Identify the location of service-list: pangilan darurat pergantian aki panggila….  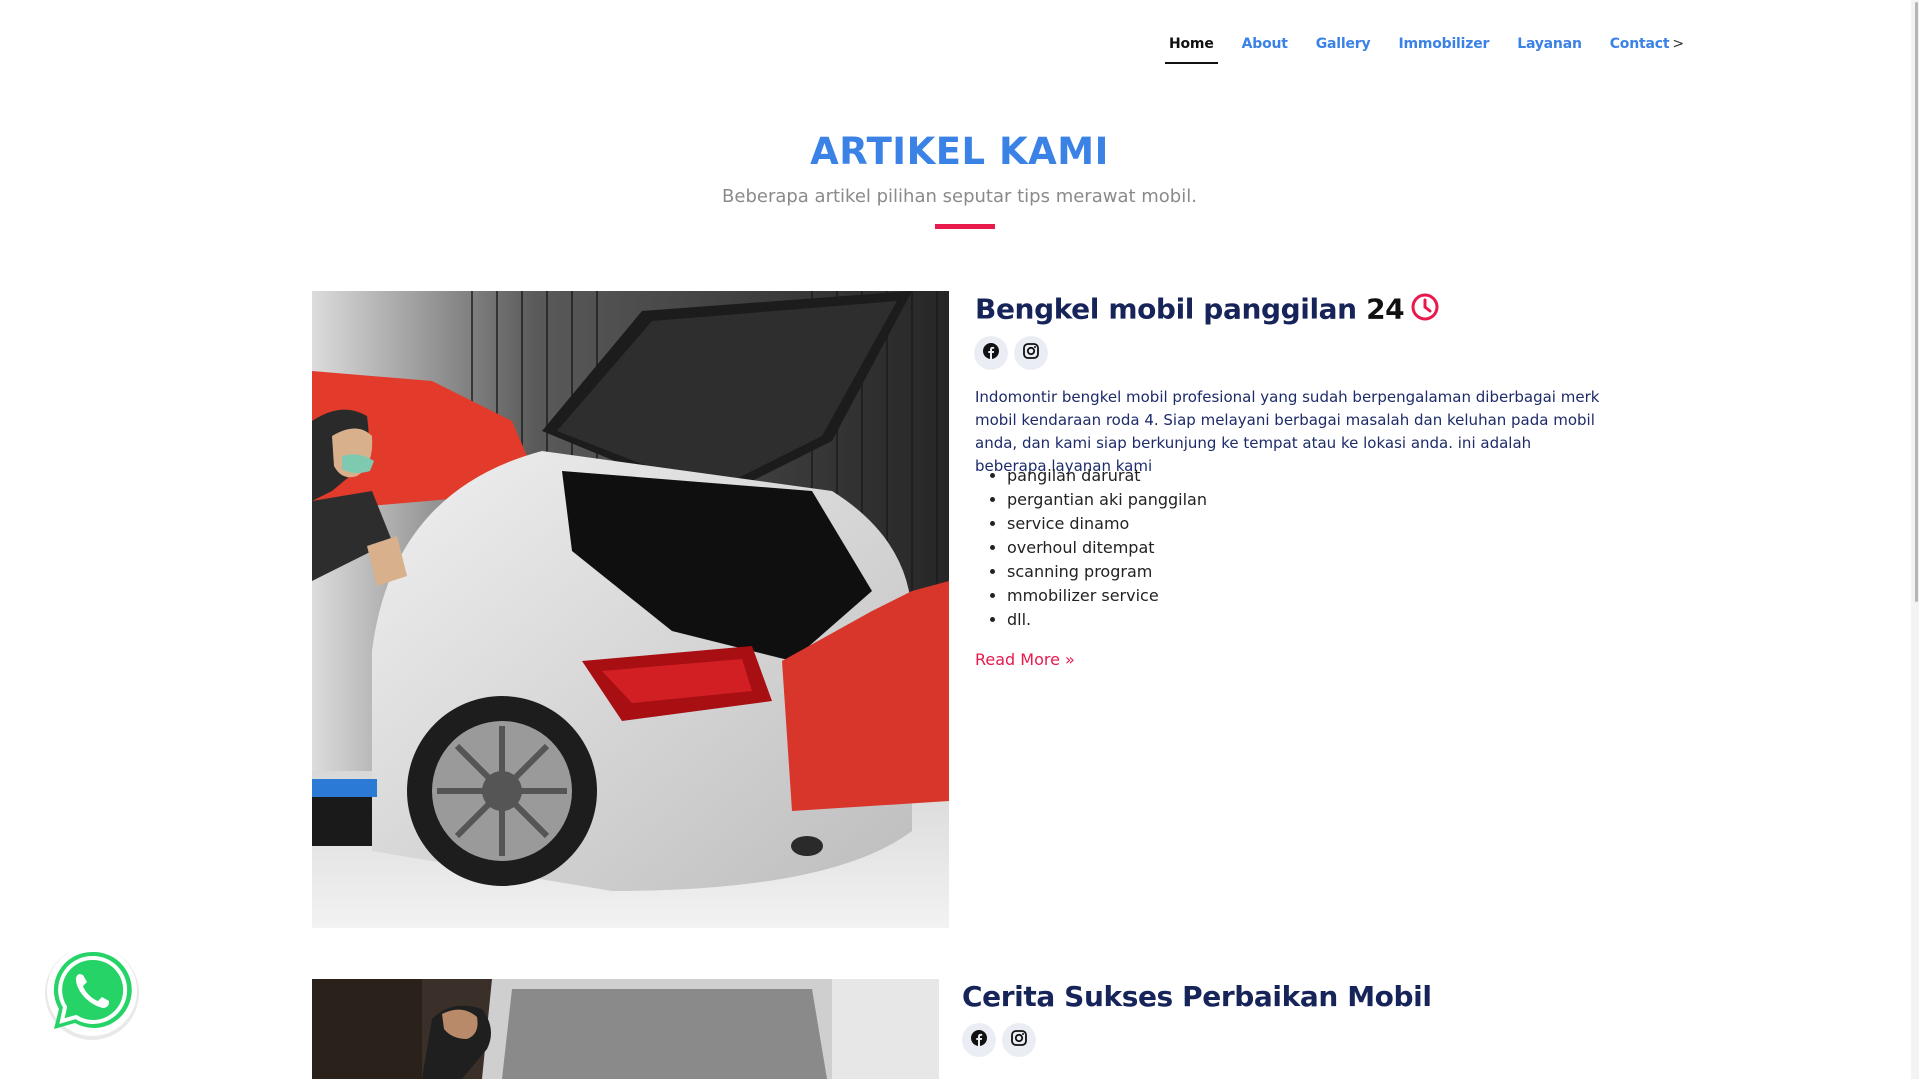
(1091, 548).